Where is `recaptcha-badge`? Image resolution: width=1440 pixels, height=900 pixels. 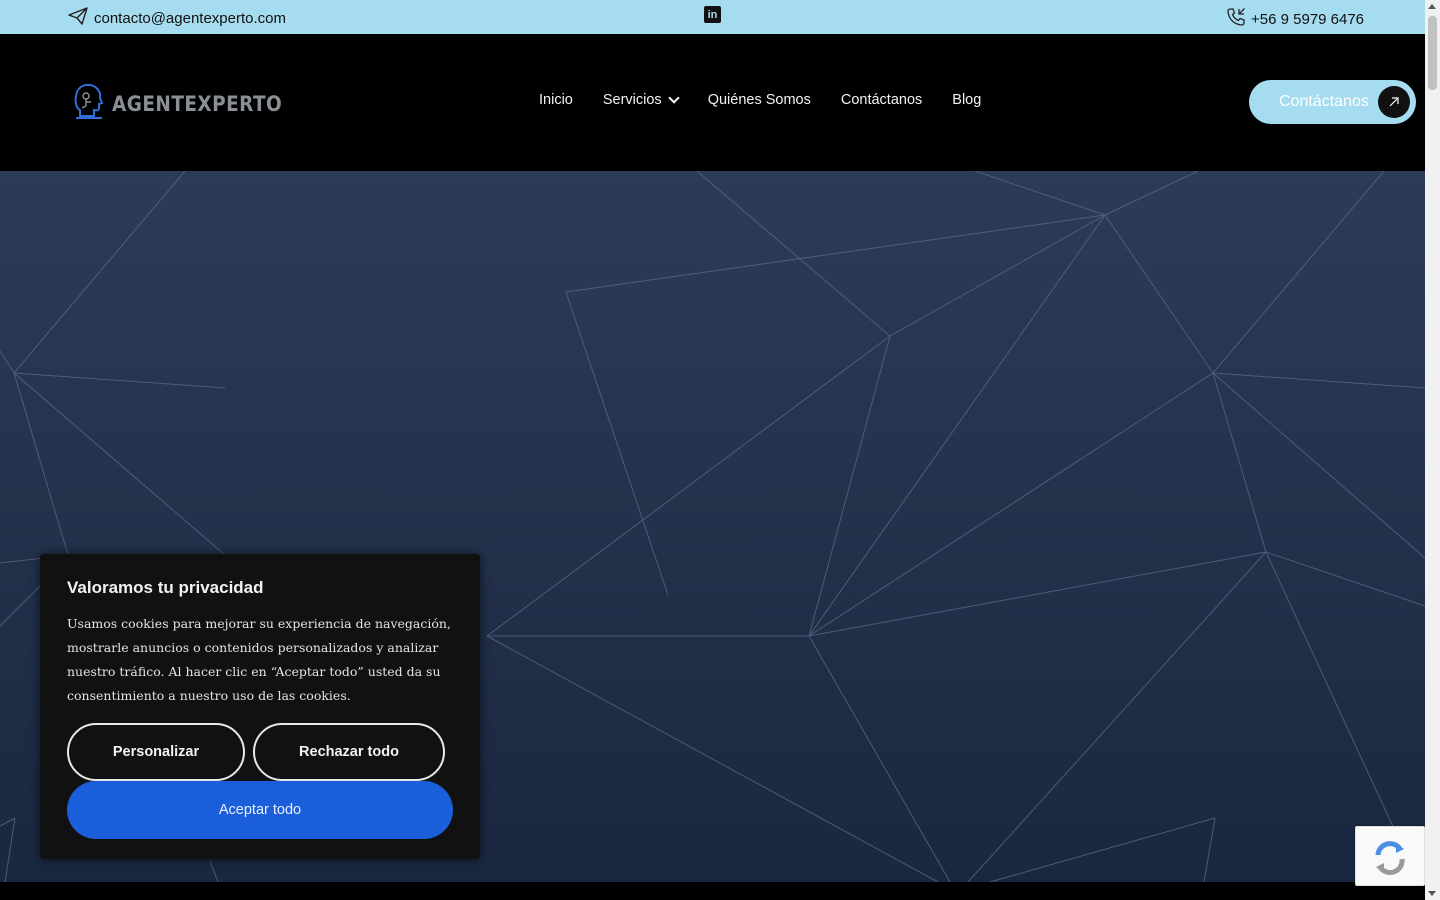 recaptcha-badge is located at coordinates (1390, 856).